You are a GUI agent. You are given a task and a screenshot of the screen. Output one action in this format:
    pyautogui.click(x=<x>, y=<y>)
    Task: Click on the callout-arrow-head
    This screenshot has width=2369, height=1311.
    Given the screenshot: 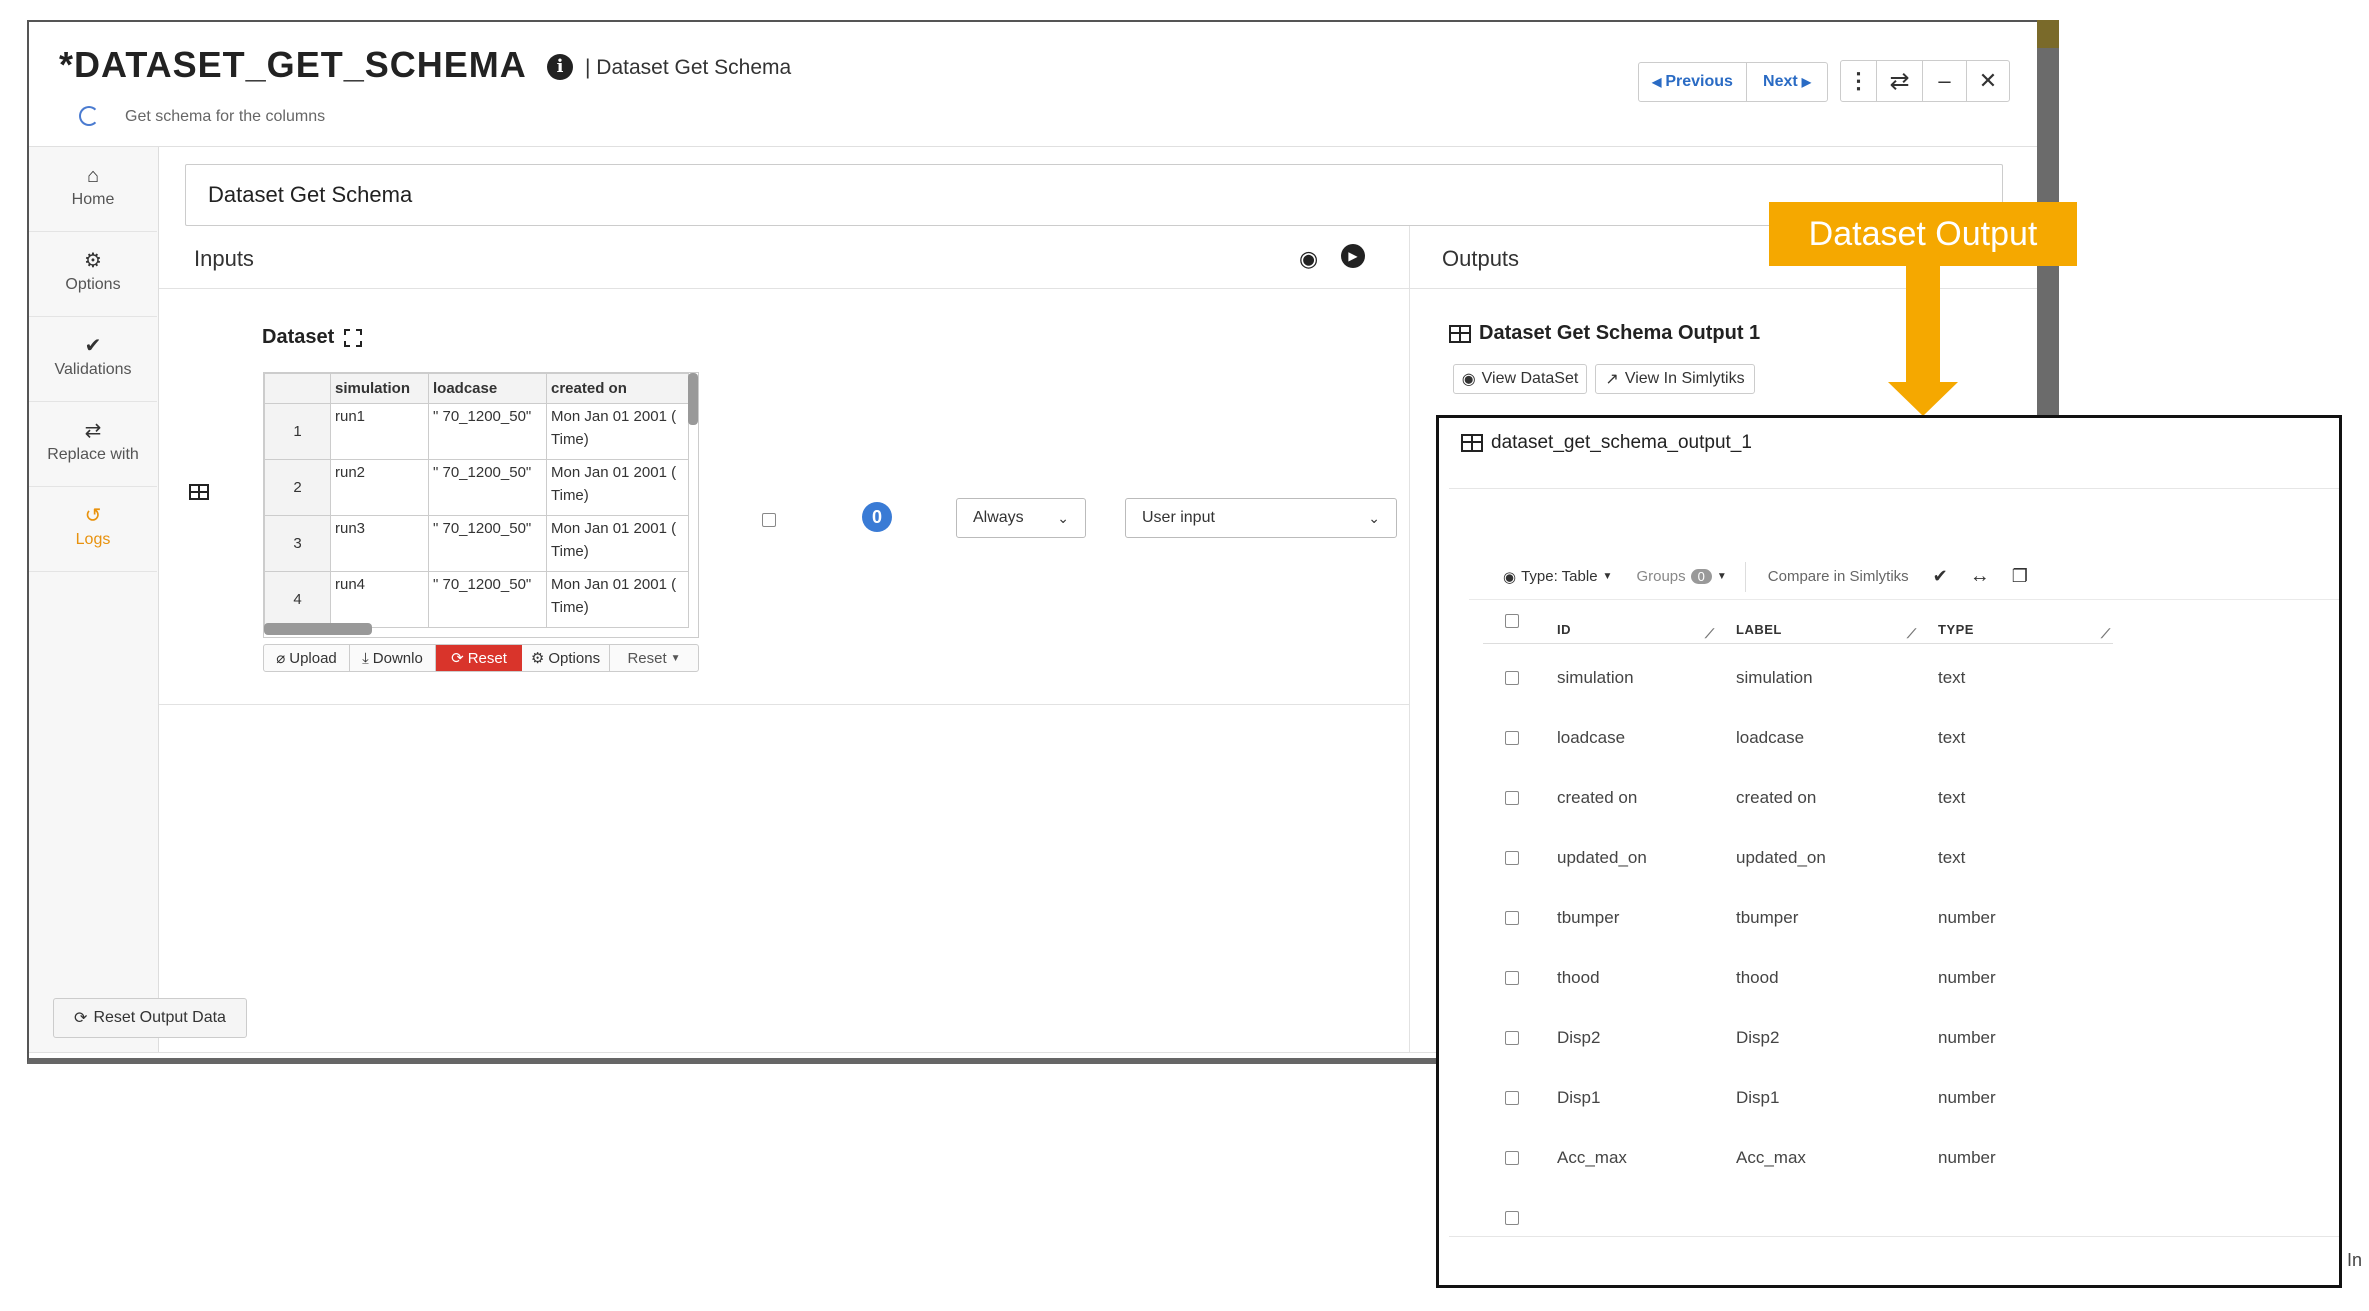 What is the action you would take?
    pyautogui.click(x=1923, y=399)
    